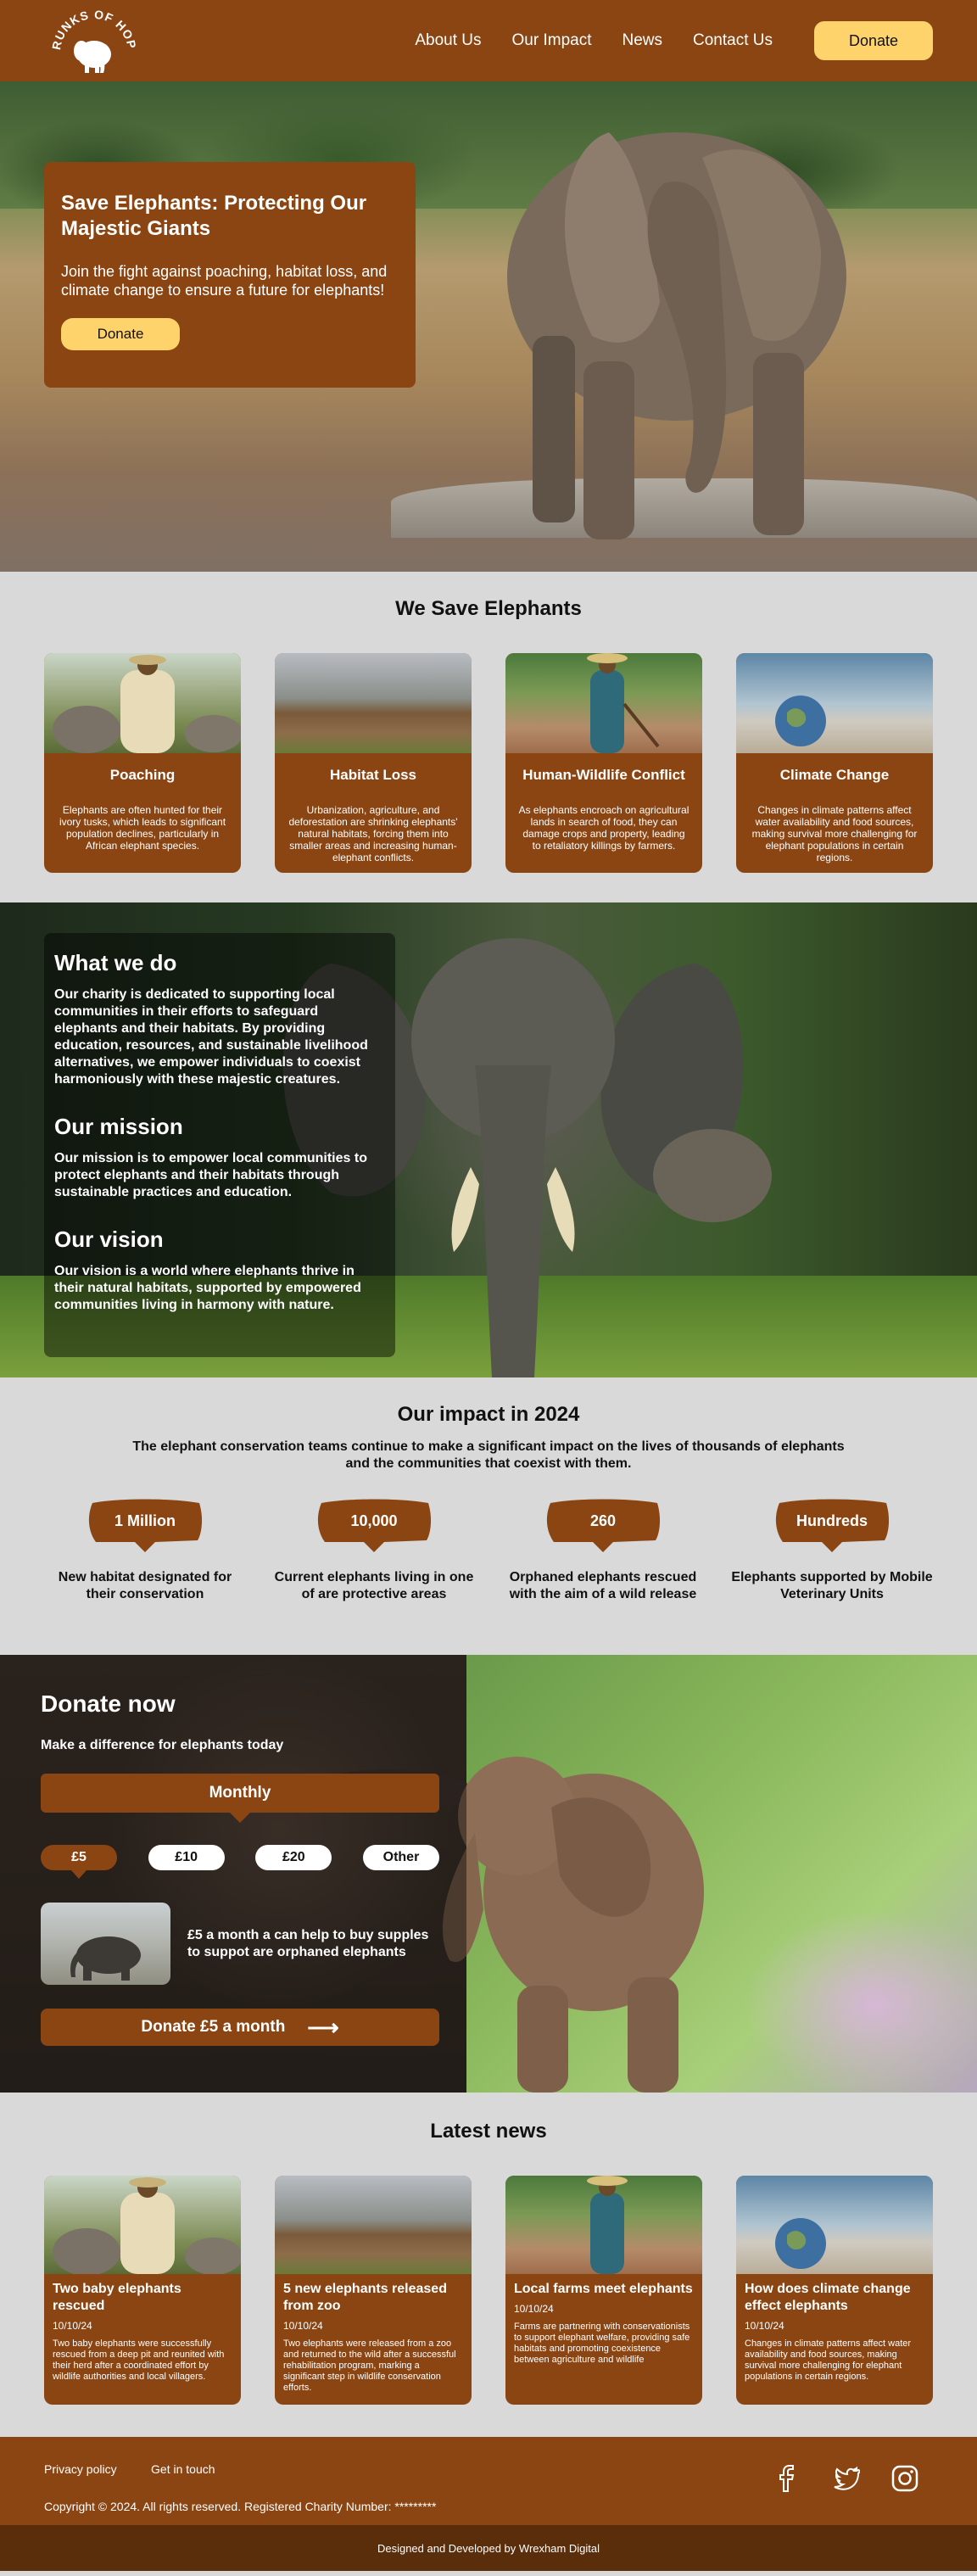 The width and height of the screenshot is (977, 2576). I want to click on donate-subtitle: Make a difference for elephants today, so click(162, 1745).